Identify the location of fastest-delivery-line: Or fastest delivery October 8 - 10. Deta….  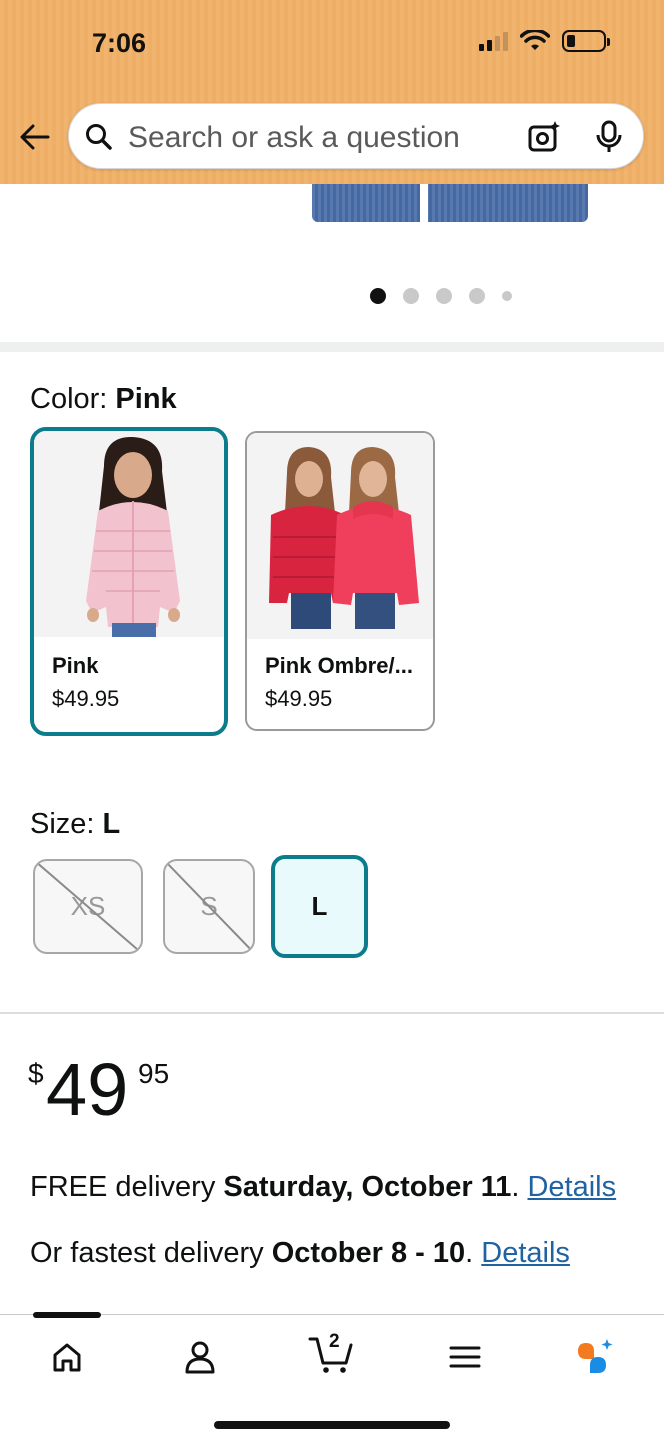
(300, 1253).